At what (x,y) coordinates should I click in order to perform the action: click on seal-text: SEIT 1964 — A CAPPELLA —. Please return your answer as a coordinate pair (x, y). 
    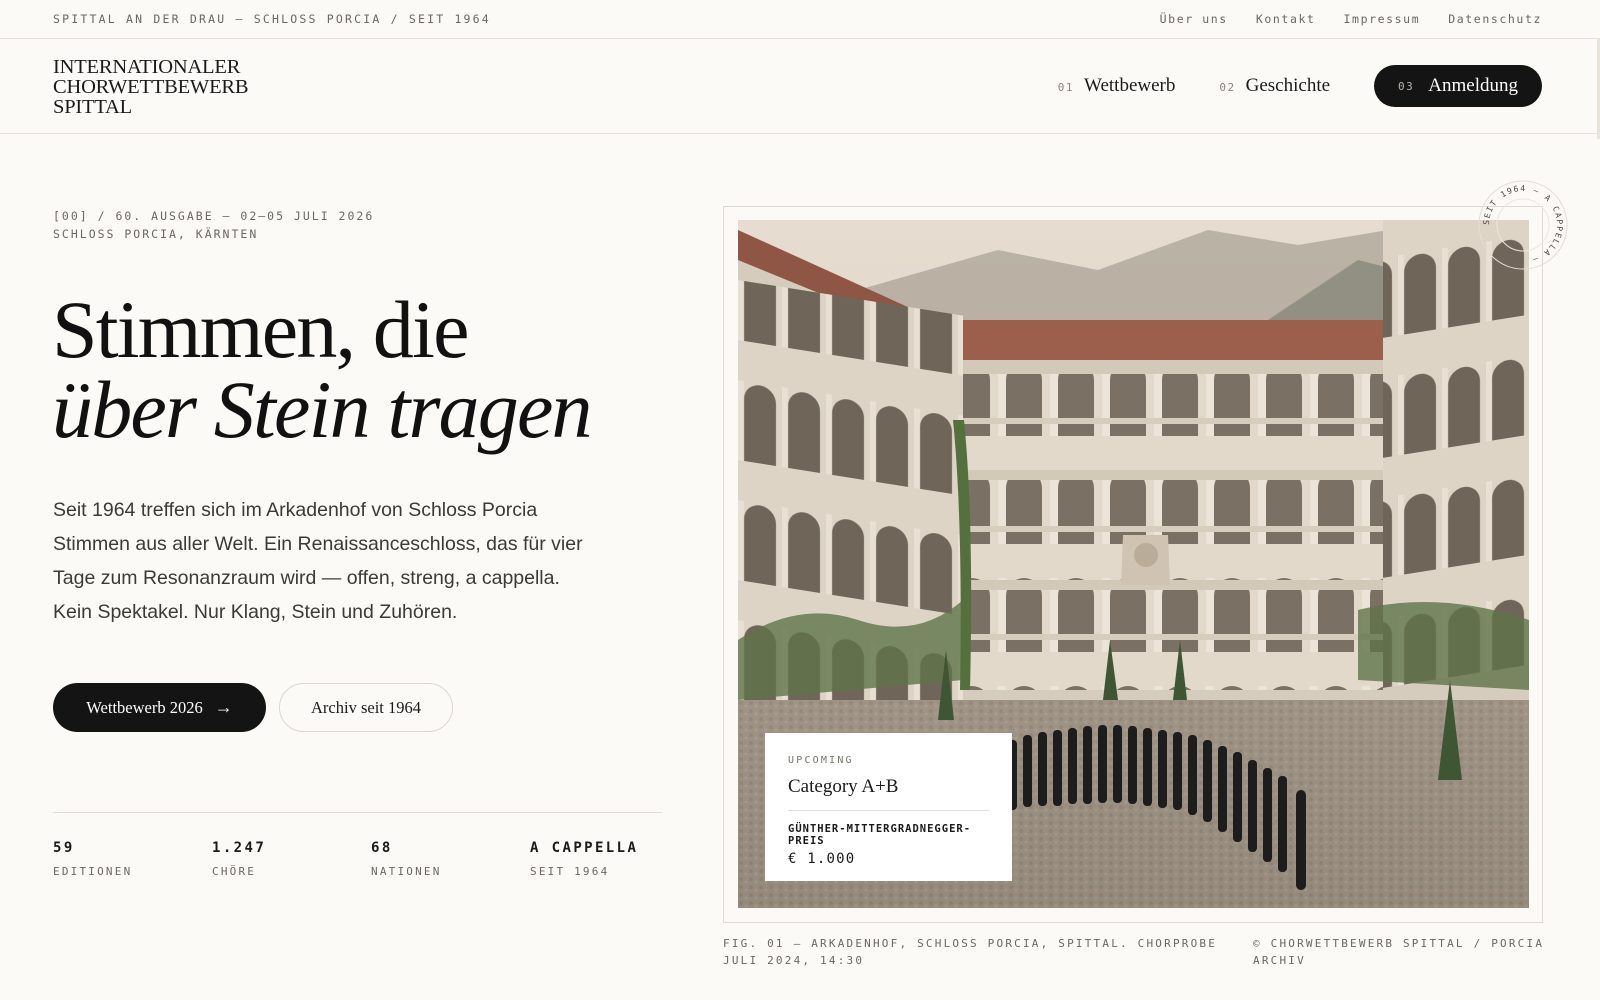
    Looking at the image, I should click on (1522, 224).